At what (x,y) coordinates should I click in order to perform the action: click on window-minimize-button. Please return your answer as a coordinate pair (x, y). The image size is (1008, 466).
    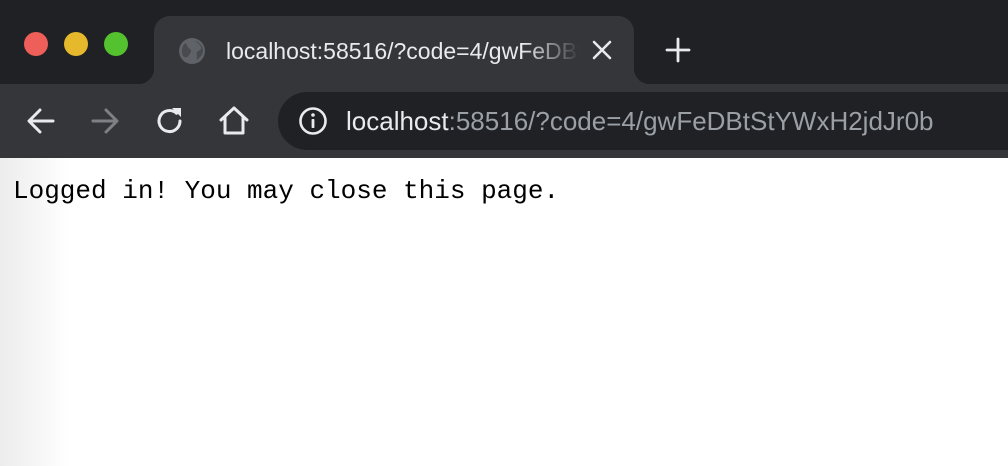
    Looking at the image, I should click on (76, 44).